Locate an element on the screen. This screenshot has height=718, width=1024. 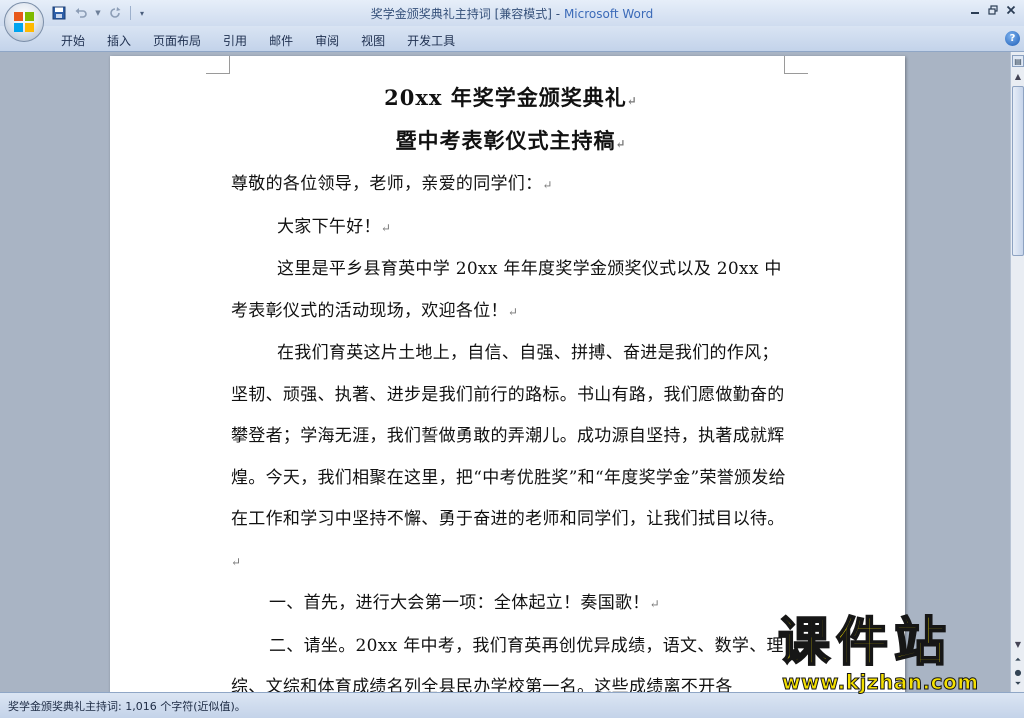
watermark-url: www.kjzhan.com is located at coordinates (880, 682).